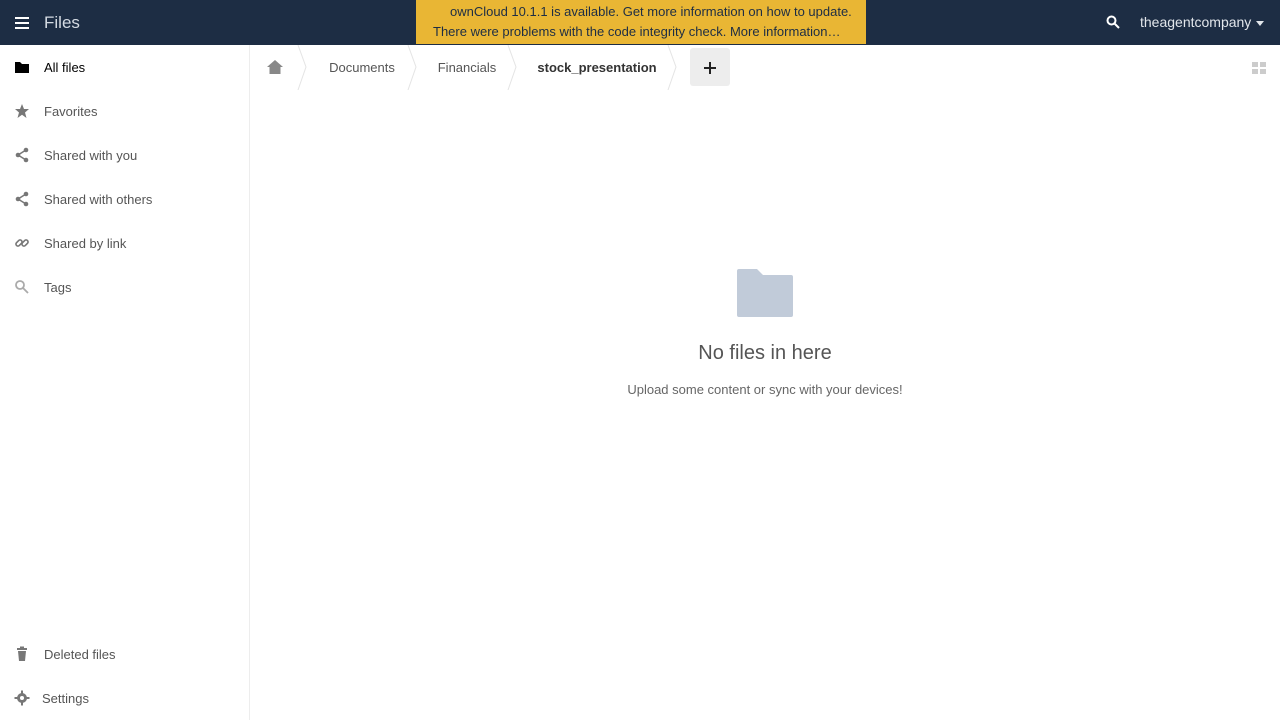 The width and height of the screenshot is (1280, 720). Describe the element at coordinates (362, 67) in the screenshot. I see `breadcrumb-item: Documents` at that location.